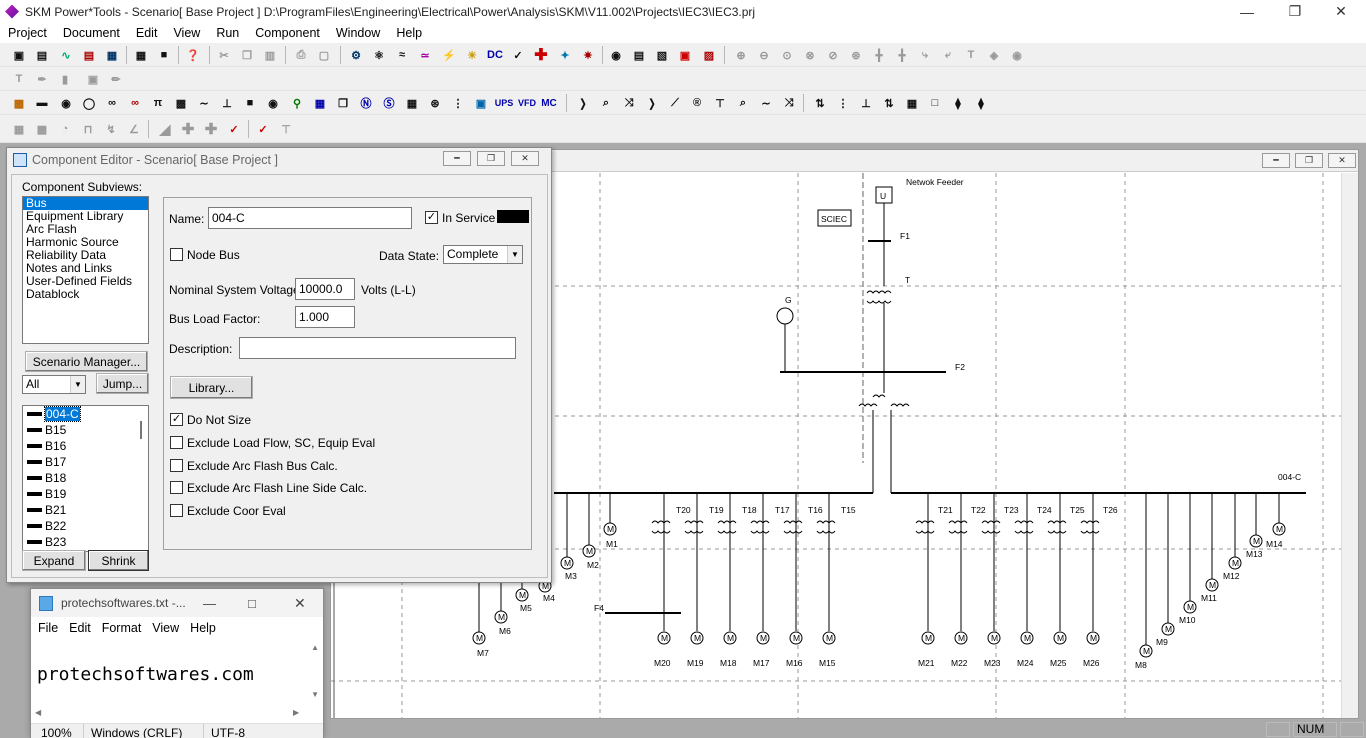  Describe the element at coordinates (457, 158) in the screenshot. I see `ce-minimize-icon: ━` at that location.